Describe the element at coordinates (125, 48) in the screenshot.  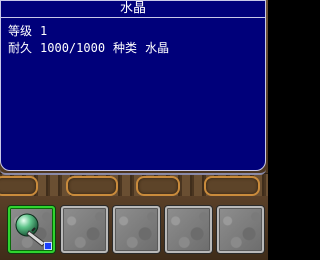
I see `type-label: 种类` at that location.